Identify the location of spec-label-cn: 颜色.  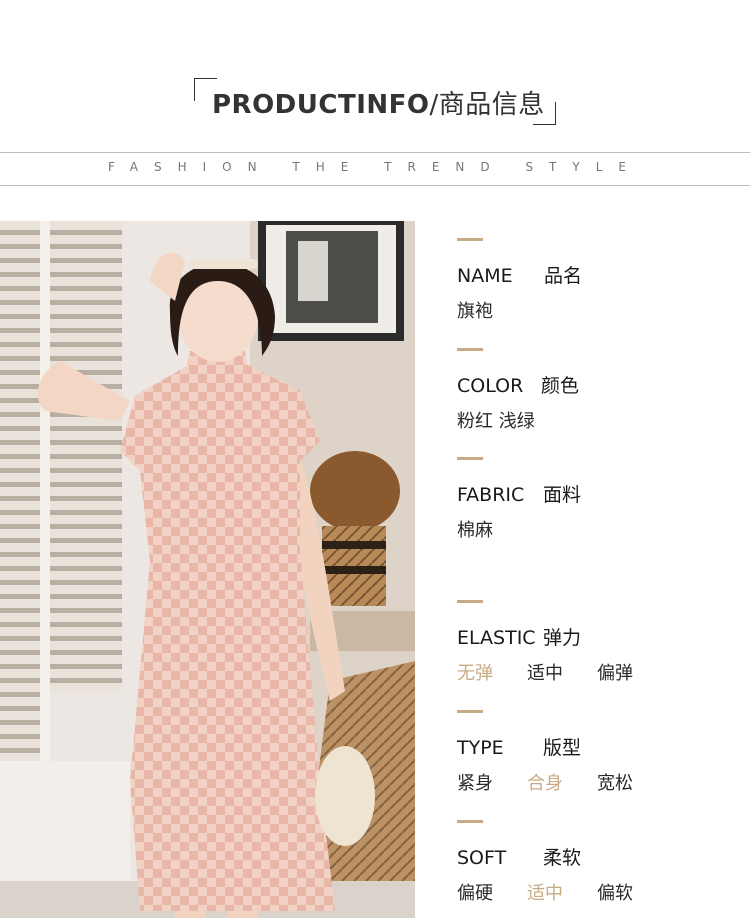
(560, 386).